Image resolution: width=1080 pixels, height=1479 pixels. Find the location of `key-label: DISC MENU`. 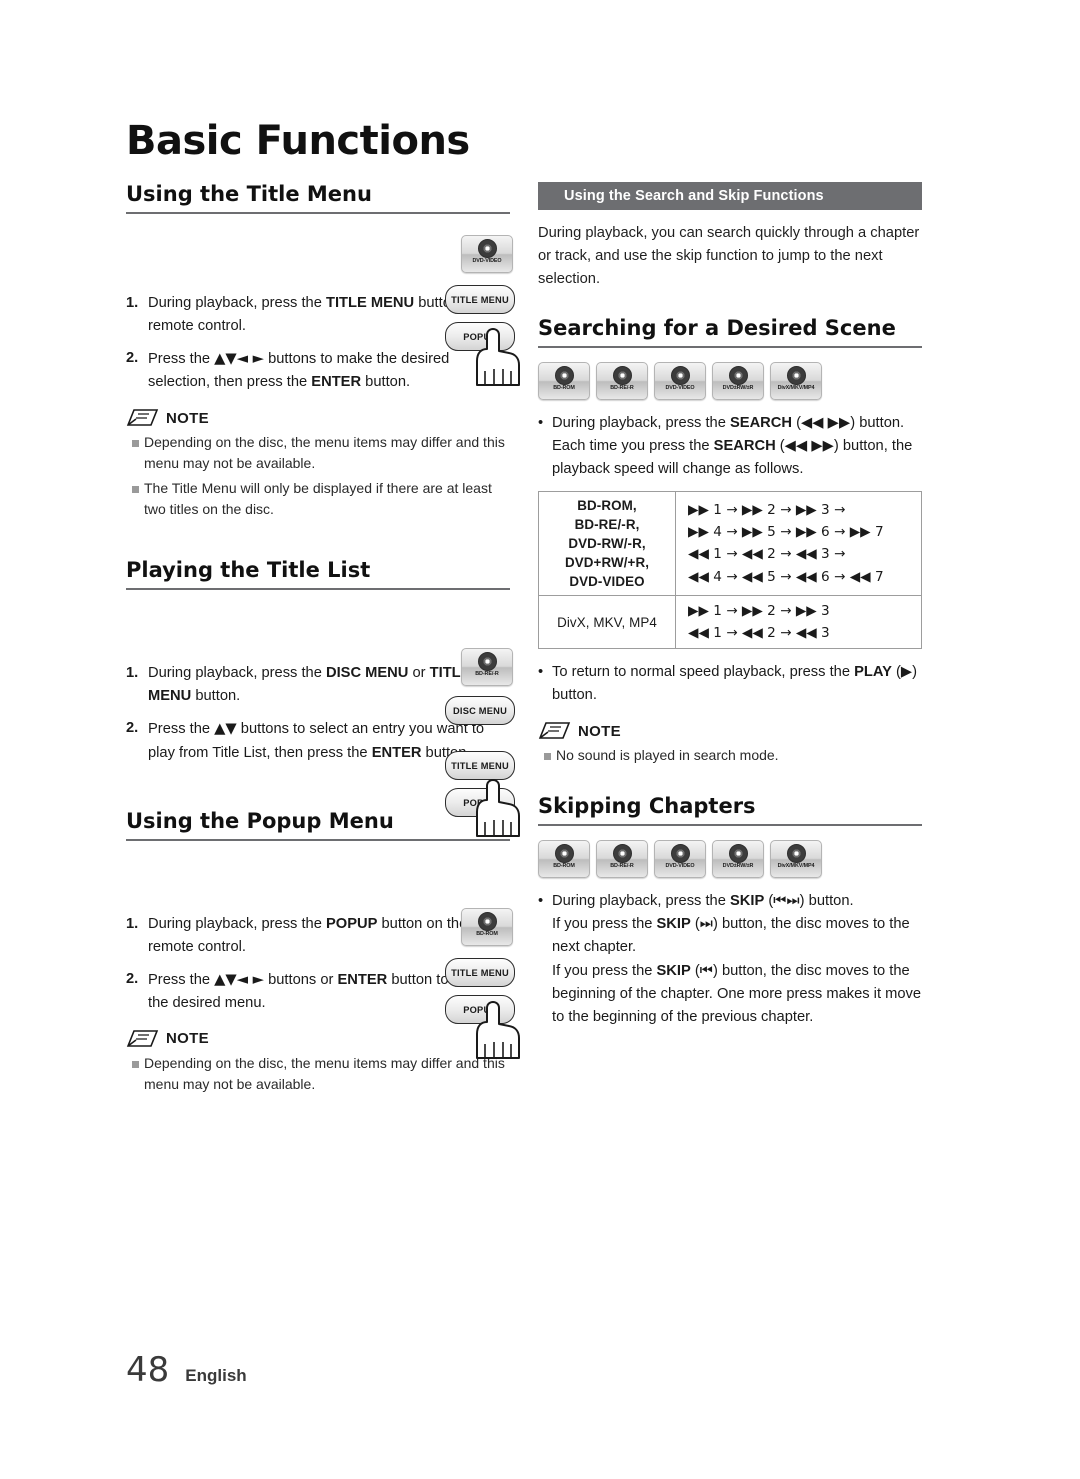

key-label: DISC MENU is located at coordinates (480, 710).